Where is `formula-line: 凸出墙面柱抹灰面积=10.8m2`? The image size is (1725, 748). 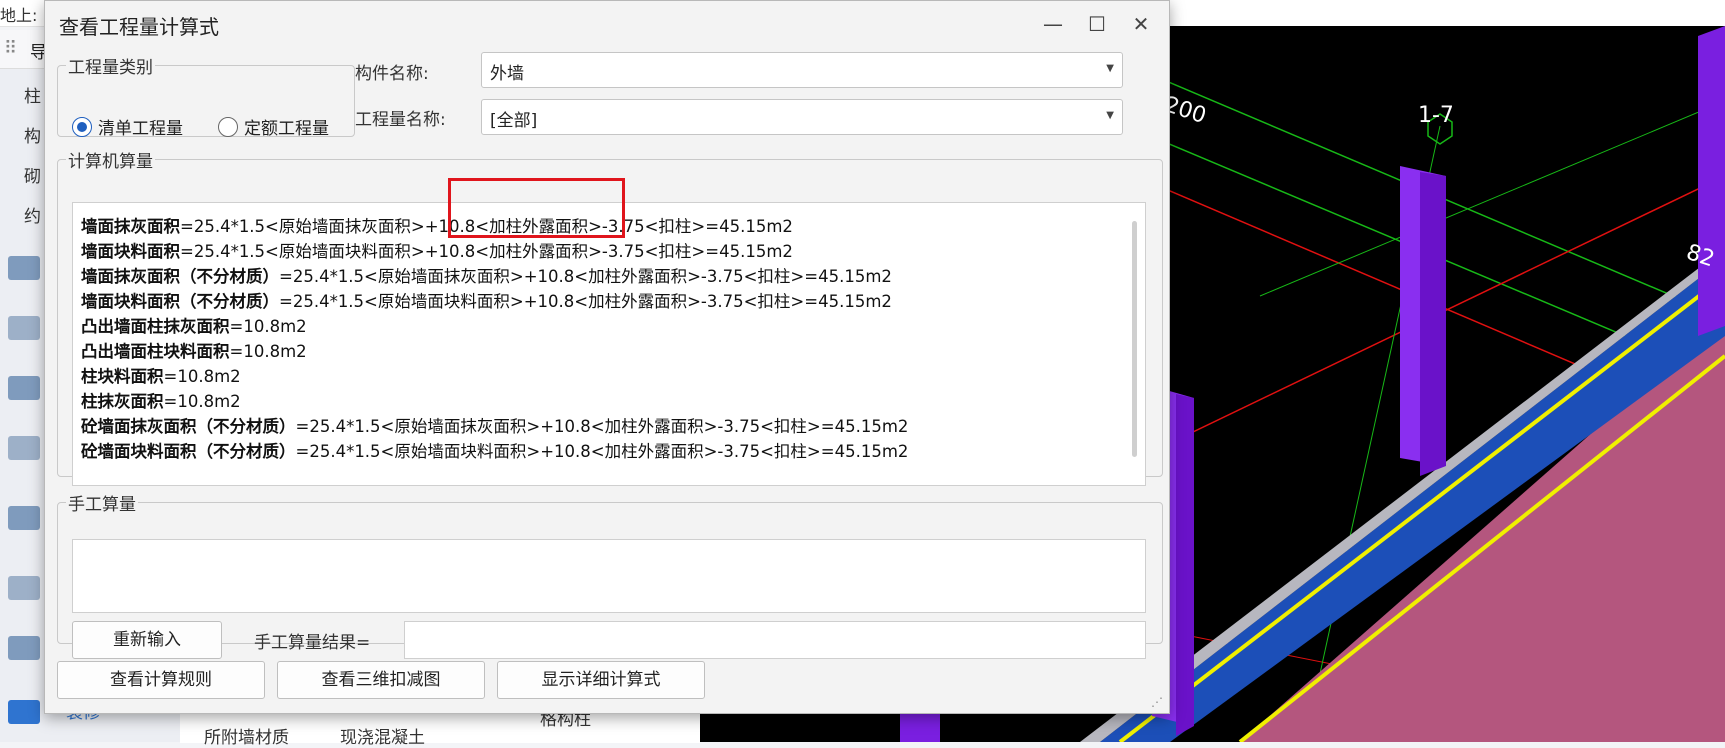
formula-line: 凸出墙面柱抹灰面积=10.8m2 is located at coordinates (194, 325).